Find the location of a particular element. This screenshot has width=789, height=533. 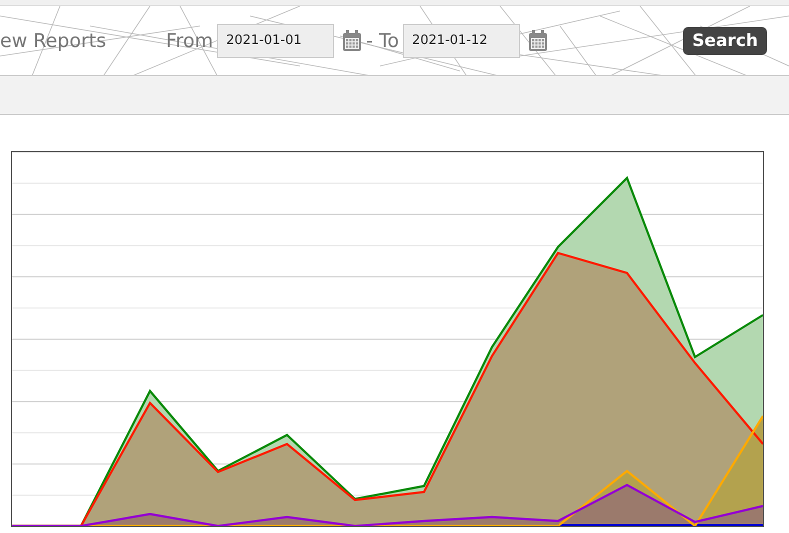

page-title: ew Reports is located at coordinates (54, 41).